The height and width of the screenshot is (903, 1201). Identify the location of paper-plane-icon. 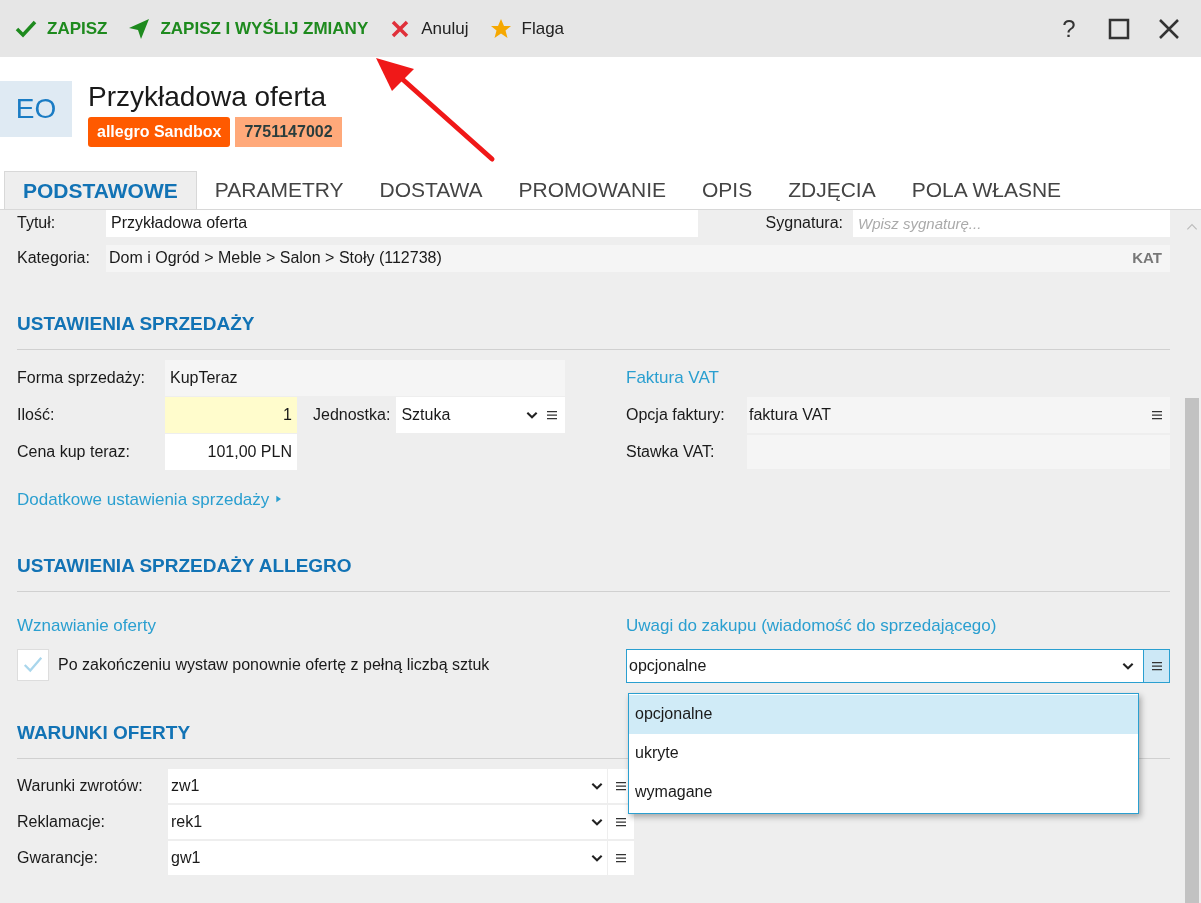
(139, 28).